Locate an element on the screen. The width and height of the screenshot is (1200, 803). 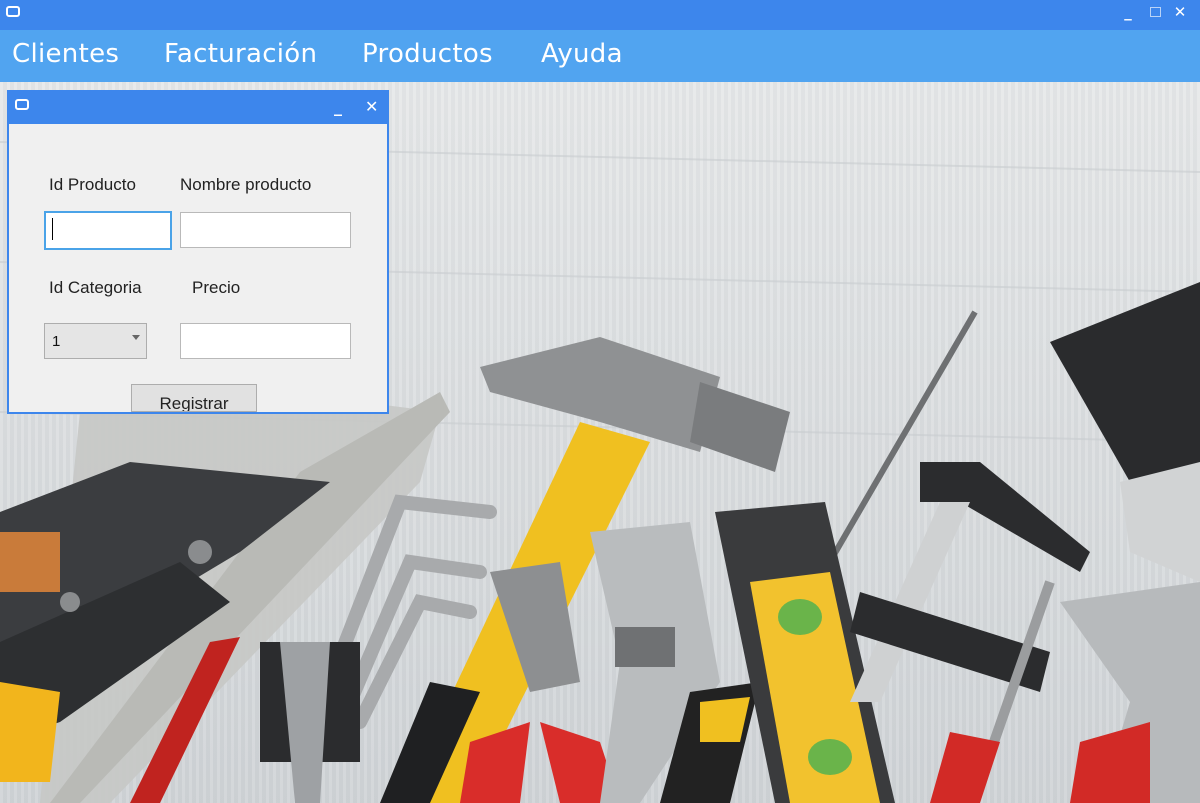
id-categoria-selected: 1 is located at coordinates (56, 341).